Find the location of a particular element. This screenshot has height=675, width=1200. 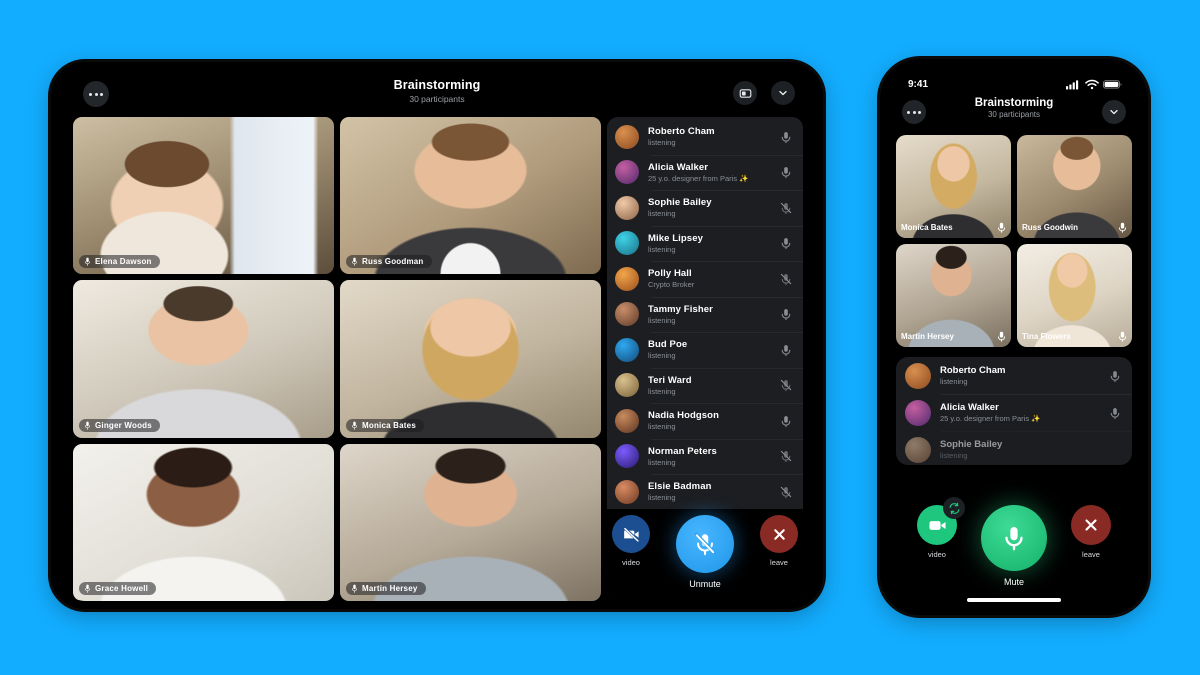

participant-row: Nadia Hodgson listening is located at coordinates (705, 421).